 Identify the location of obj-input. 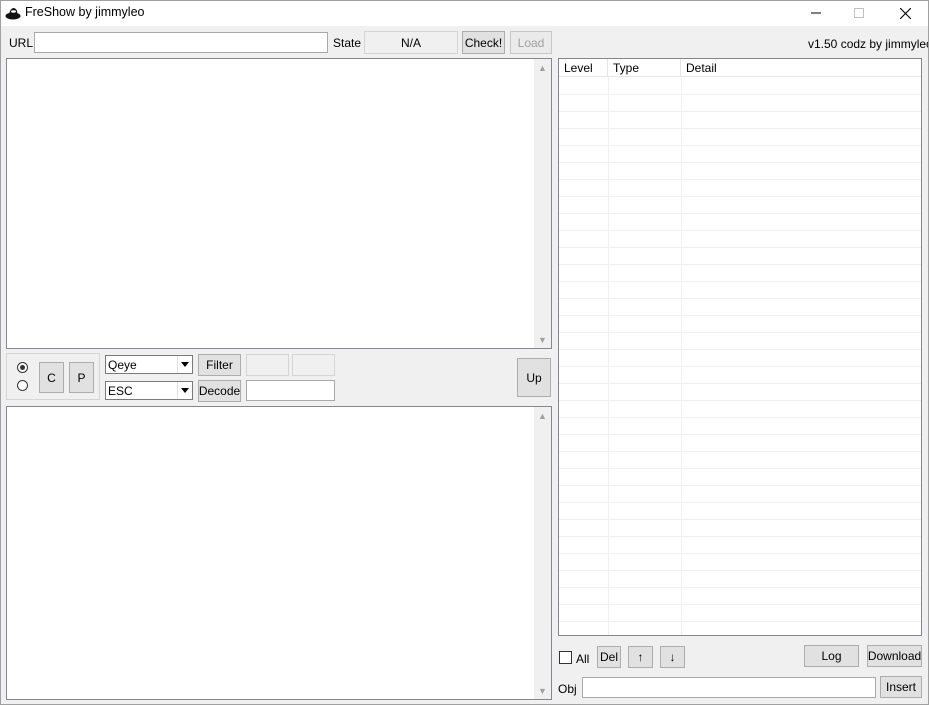
(729, 687).